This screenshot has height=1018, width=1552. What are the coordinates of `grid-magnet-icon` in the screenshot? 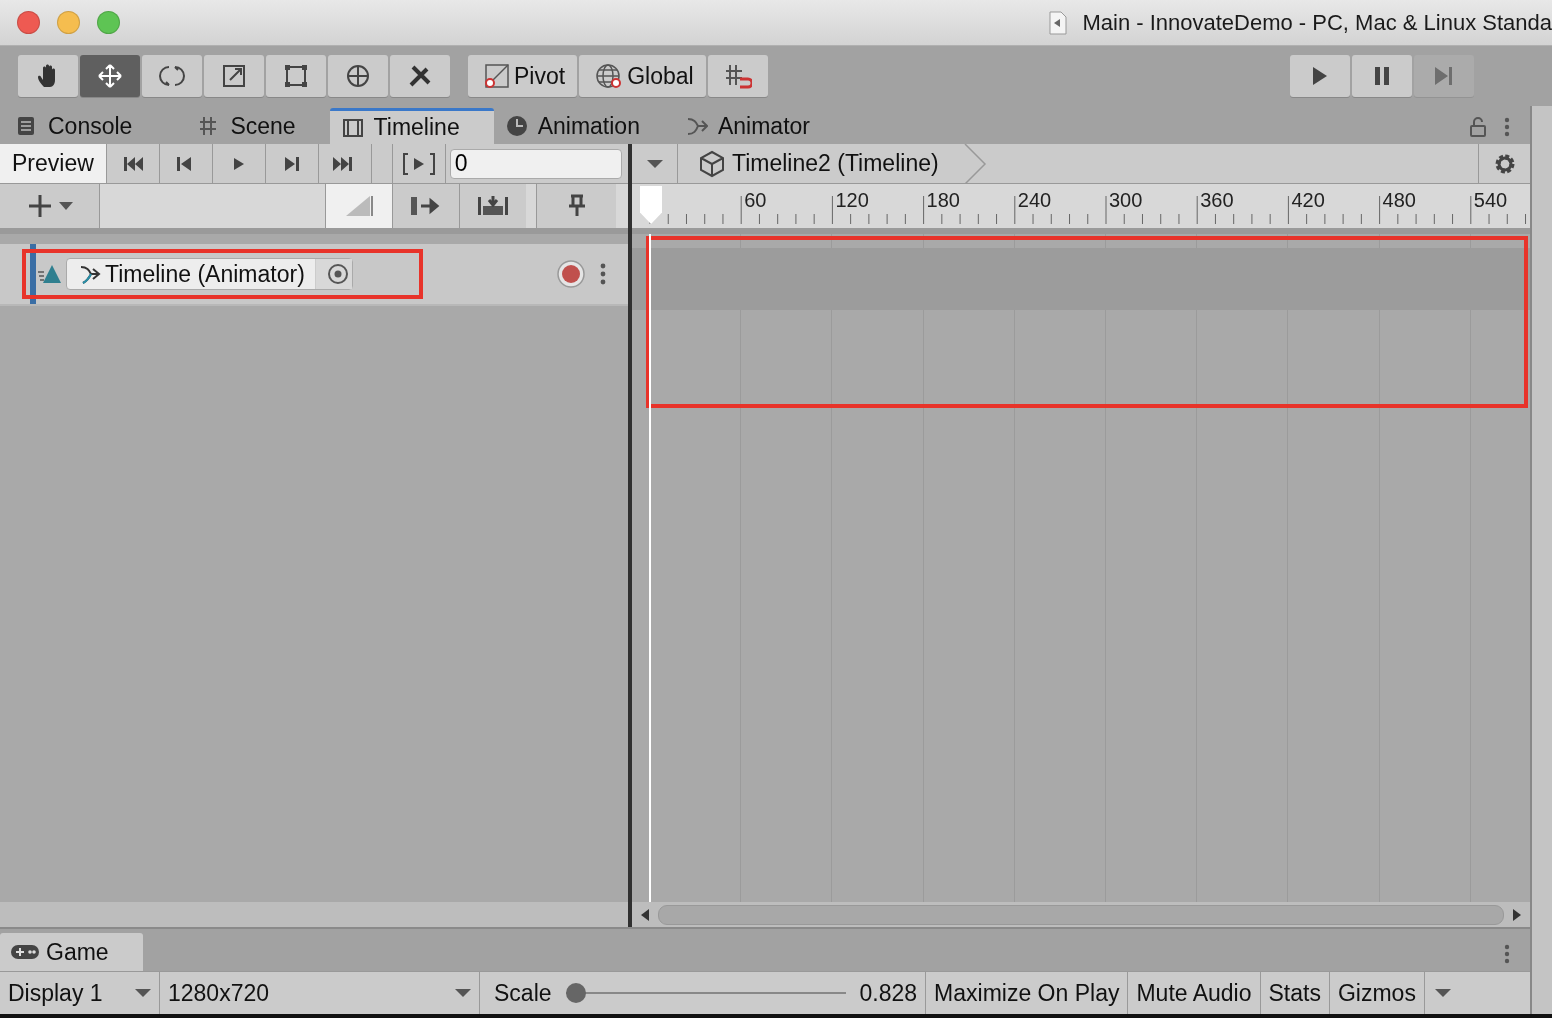 It's located at (737, 76).